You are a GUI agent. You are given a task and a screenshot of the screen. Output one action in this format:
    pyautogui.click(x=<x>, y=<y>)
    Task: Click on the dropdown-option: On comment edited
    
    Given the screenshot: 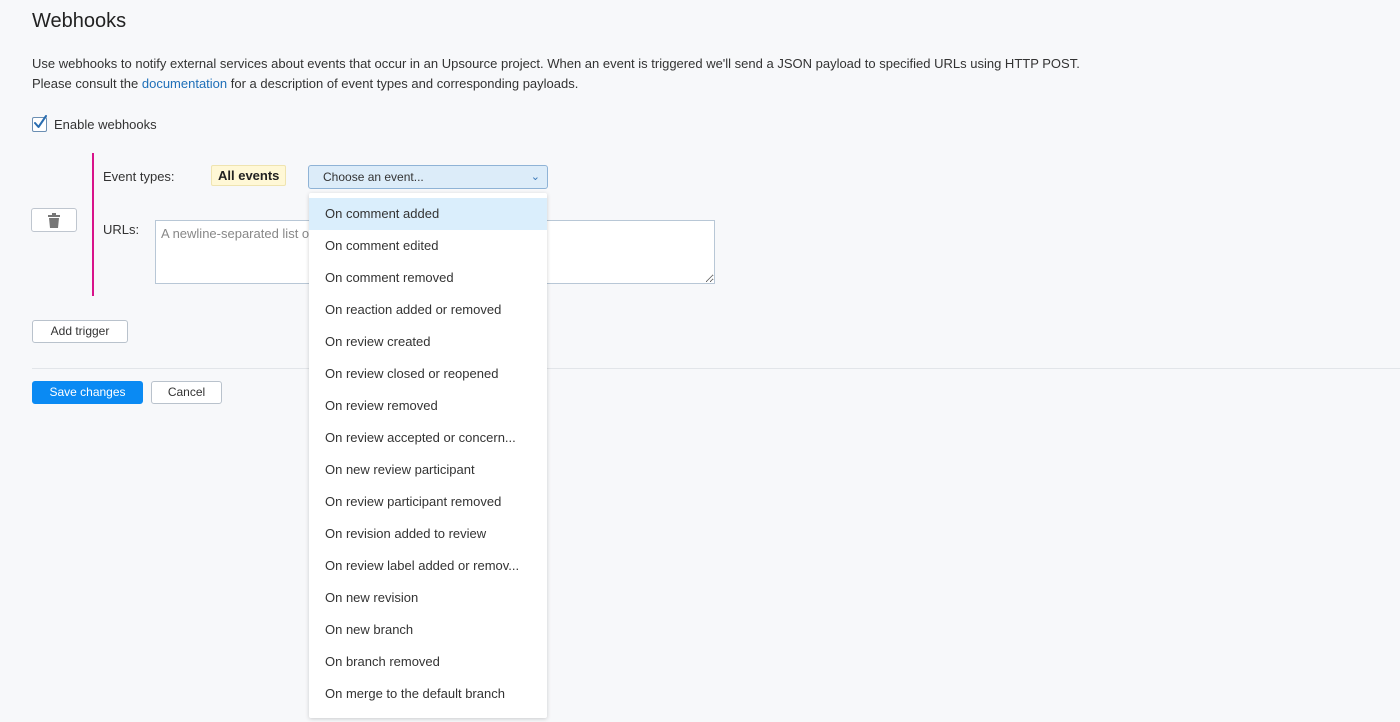 What is the action you would take?
    pyautogui.click(x=428, y=246)
    